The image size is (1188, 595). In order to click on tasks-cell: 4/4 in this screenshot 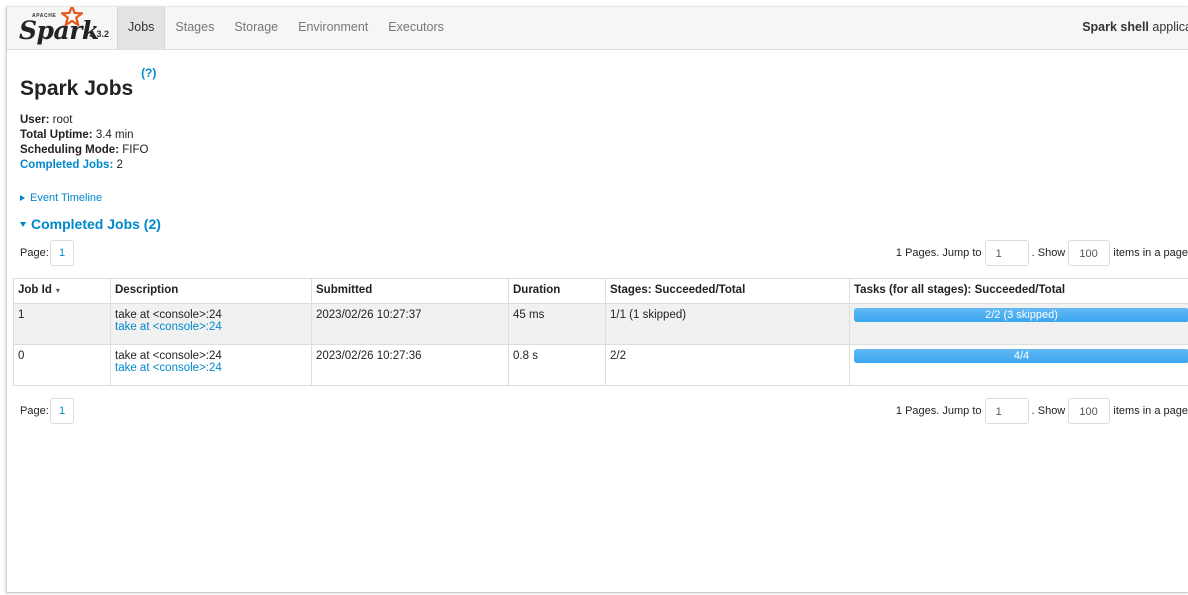, I will do `click(1018, 365)`.